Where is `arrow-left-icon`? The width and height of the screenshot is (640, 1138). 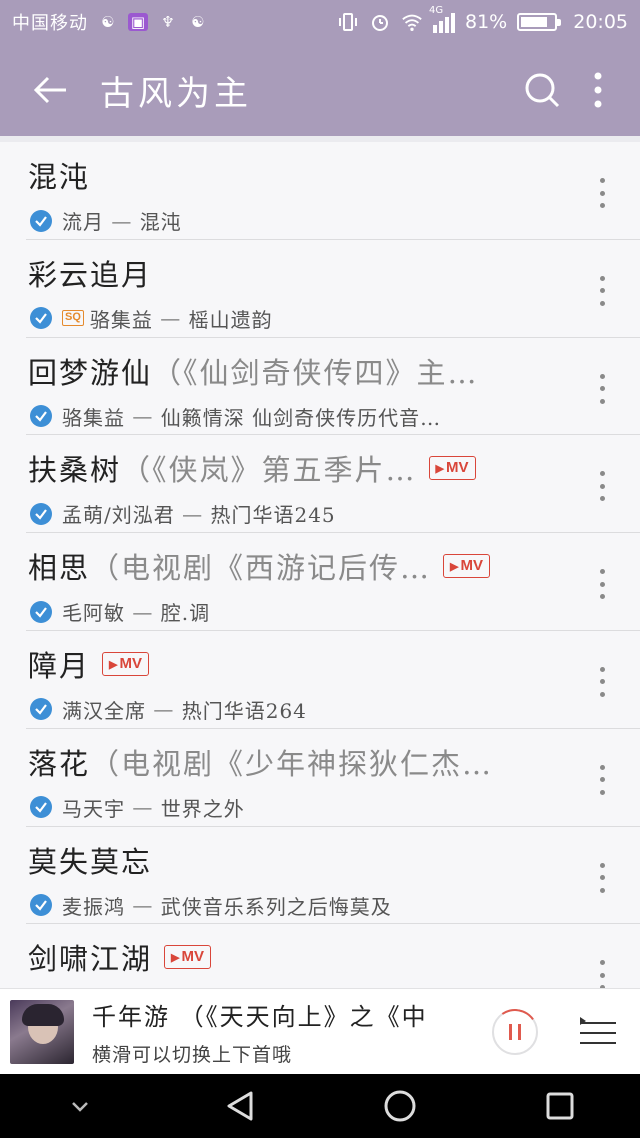
arrow-left-icon is located at coordinates (49, 90).